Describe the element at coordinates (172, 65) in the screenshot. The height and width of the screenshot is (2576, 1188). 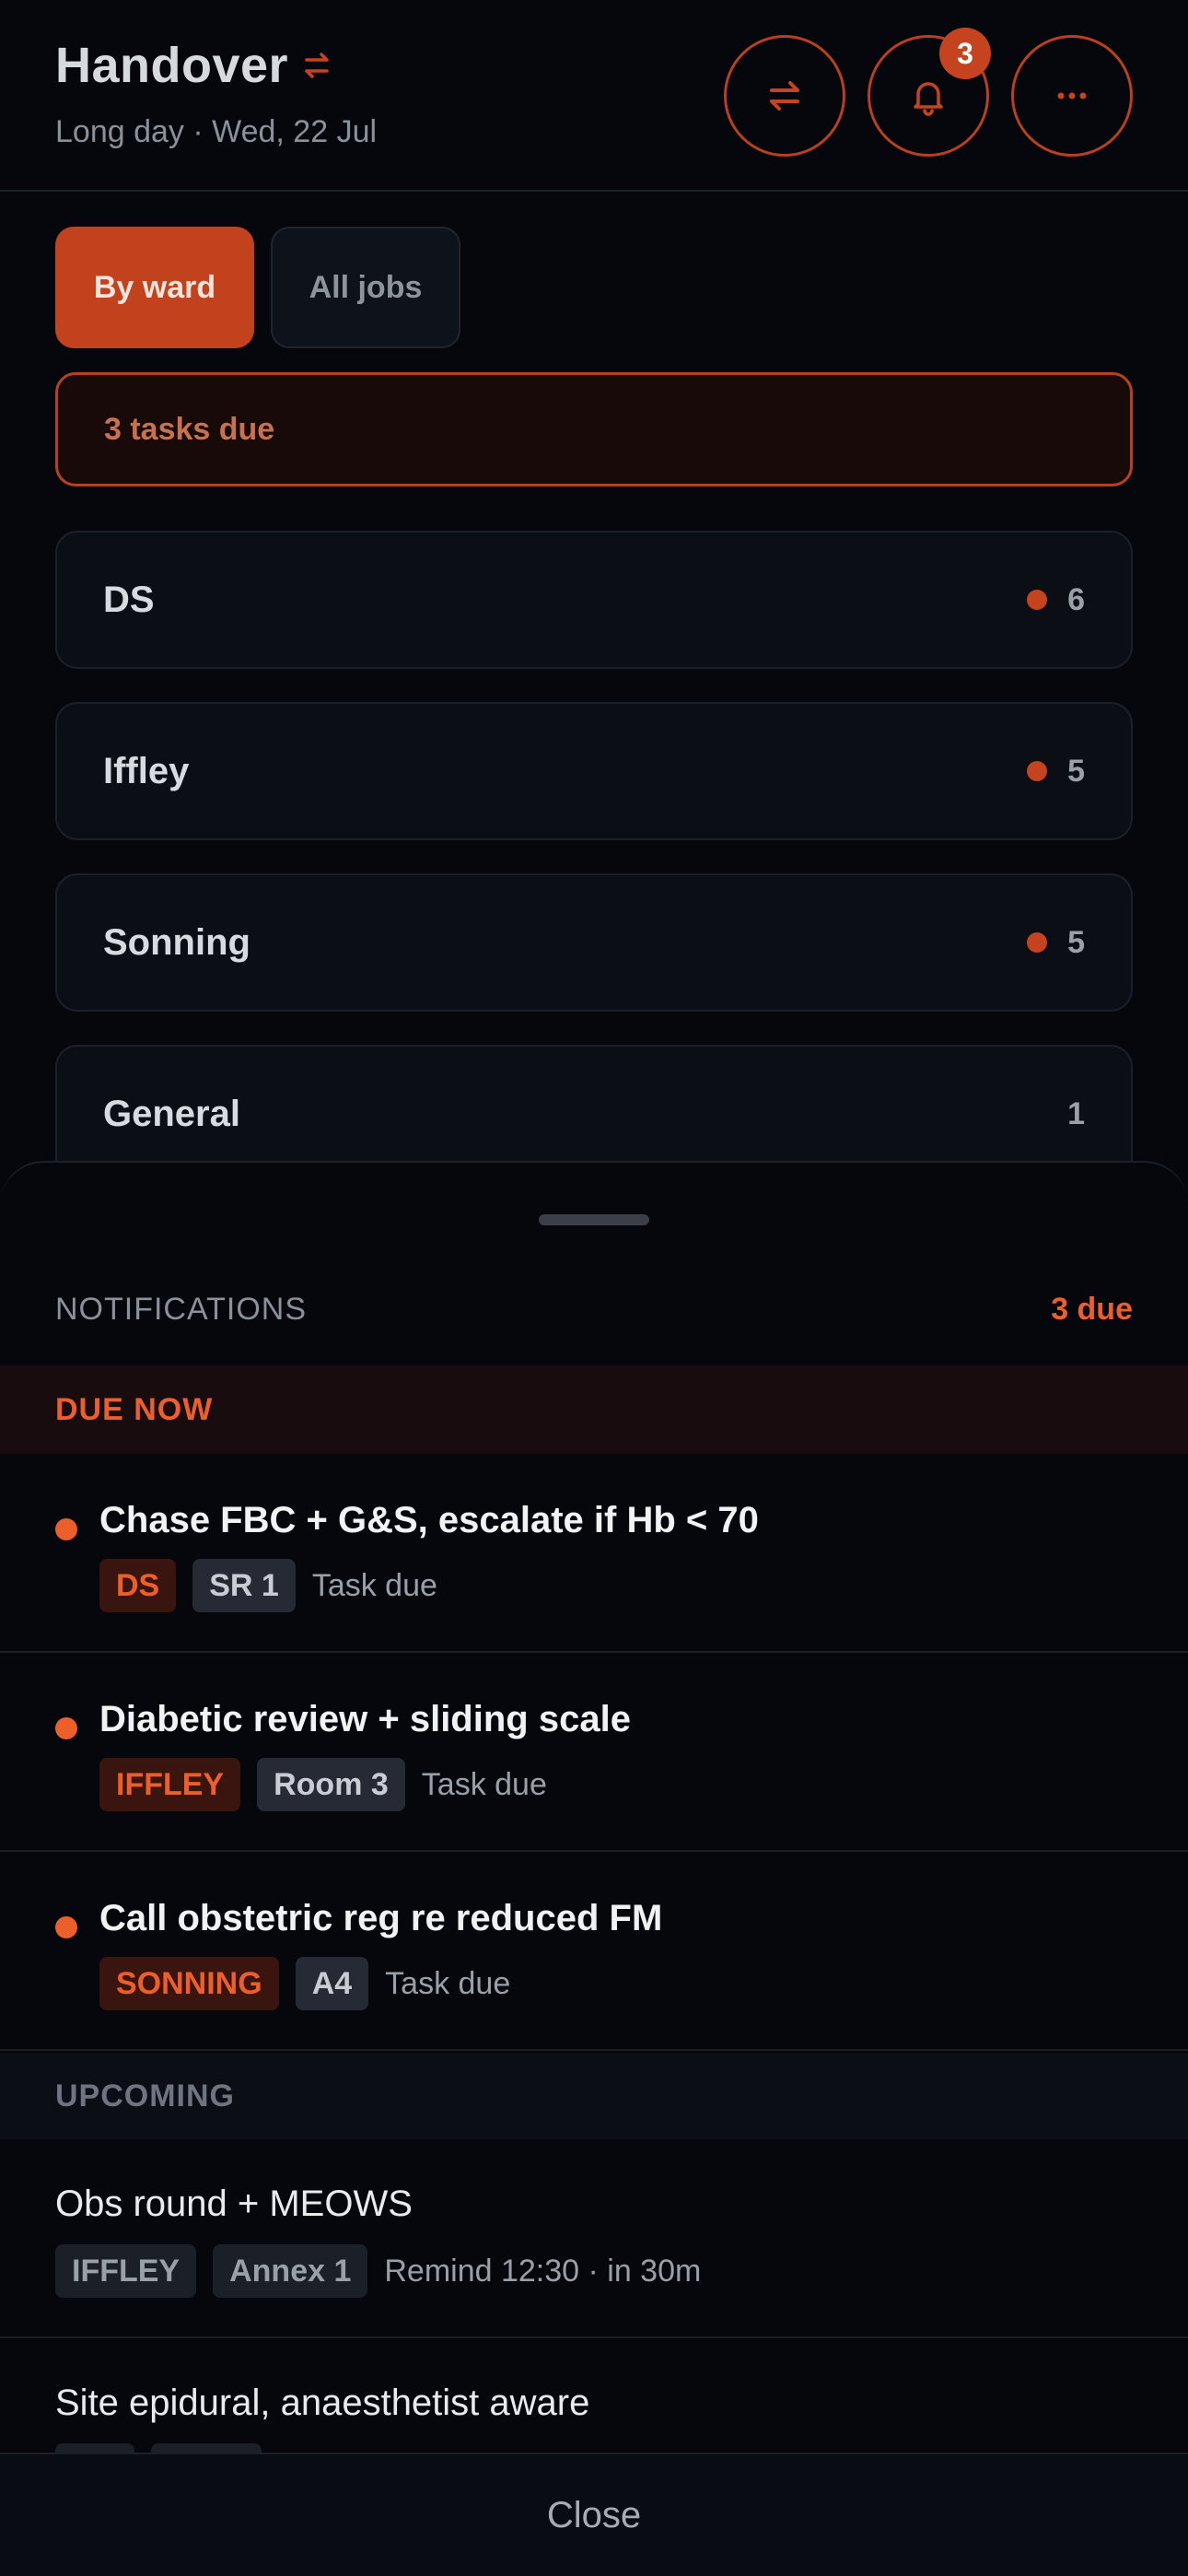
I see `page-title: Handover` at that location.